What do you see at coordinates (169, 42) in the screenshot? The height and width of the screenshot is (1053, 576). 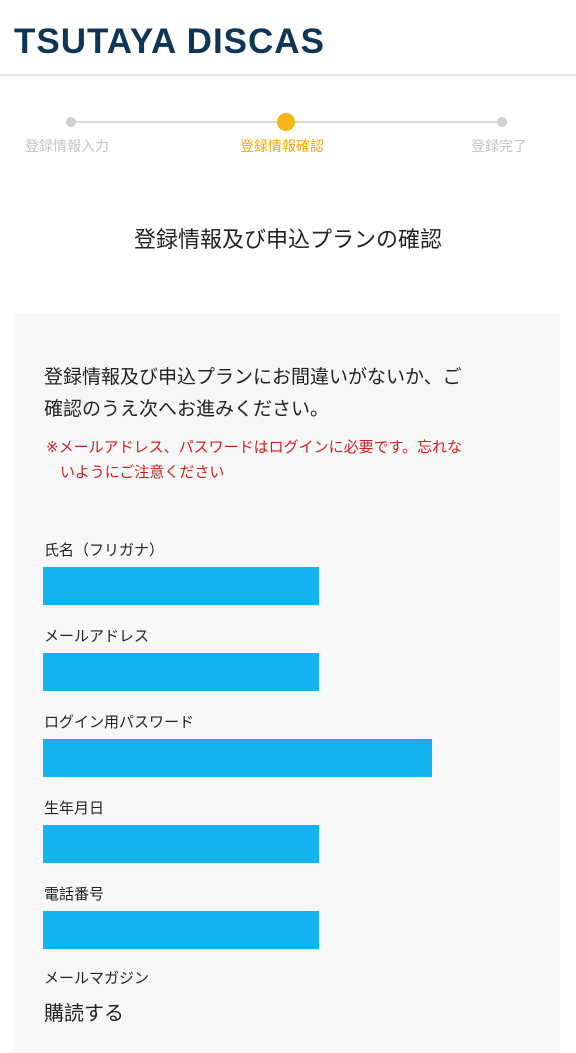 I see `tsutaya-discas-logo: TSUTAYA DISCAS` at bounding box center [169, 42].